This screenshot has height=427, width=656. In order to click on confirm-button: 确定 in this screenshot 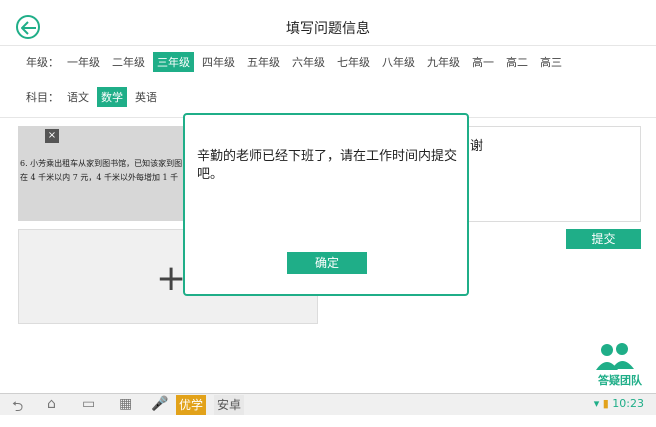, I will do `click(327, 263)`.